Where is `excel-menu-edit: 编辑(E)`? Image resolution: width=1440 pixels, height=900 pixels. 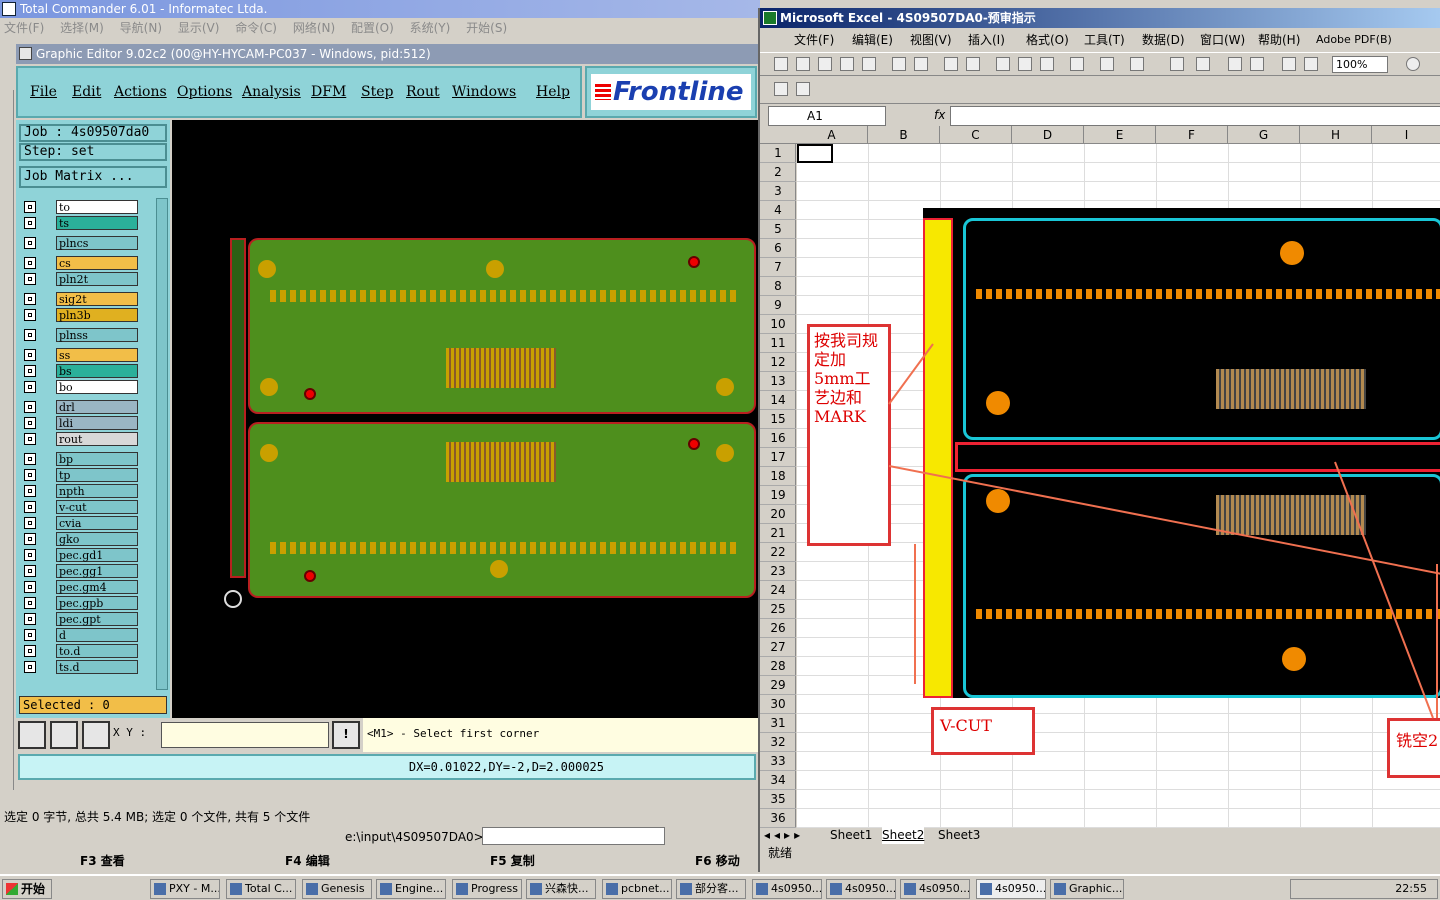
excel-menu-edit: 编辑(E) is located at coordinates (872, 40).